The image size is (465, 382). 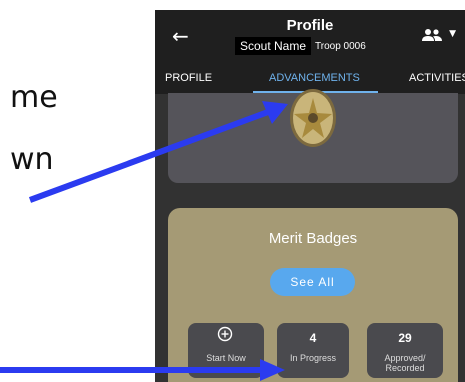 I want to click on rank-badge-icon, so click(x=313, y=118).